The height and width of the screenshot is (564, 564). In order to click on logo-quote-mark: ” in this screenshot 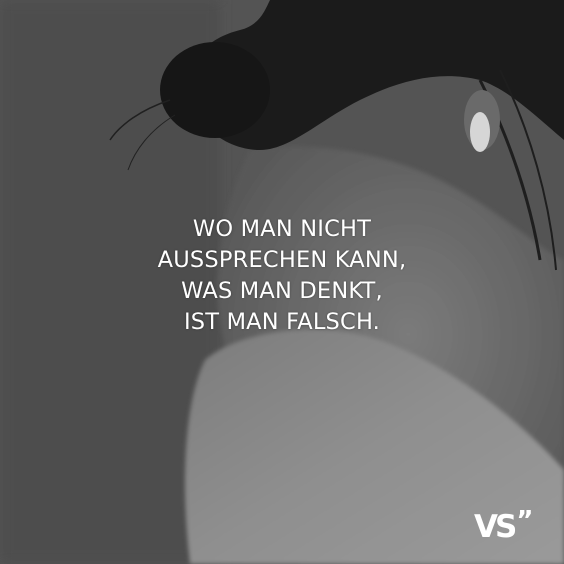, I will do `click(524, 521)`.